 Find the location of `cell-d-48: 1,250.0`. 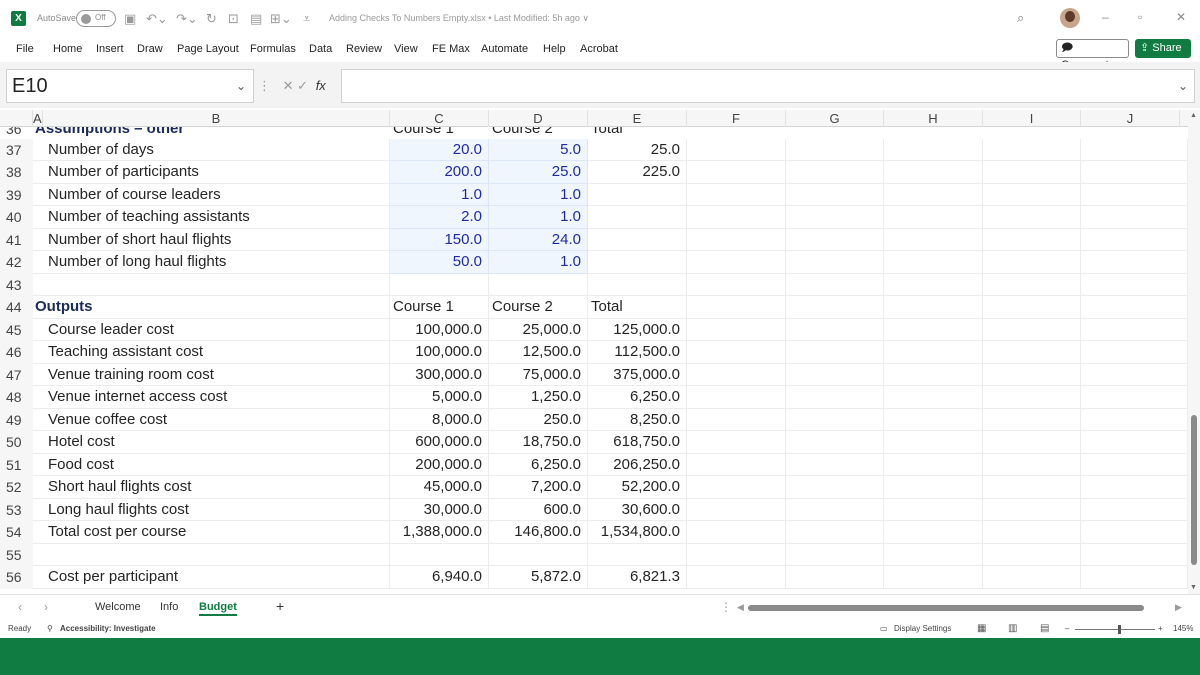

cell-d-48: 1,250.0 is located at coordinates (538, 397).